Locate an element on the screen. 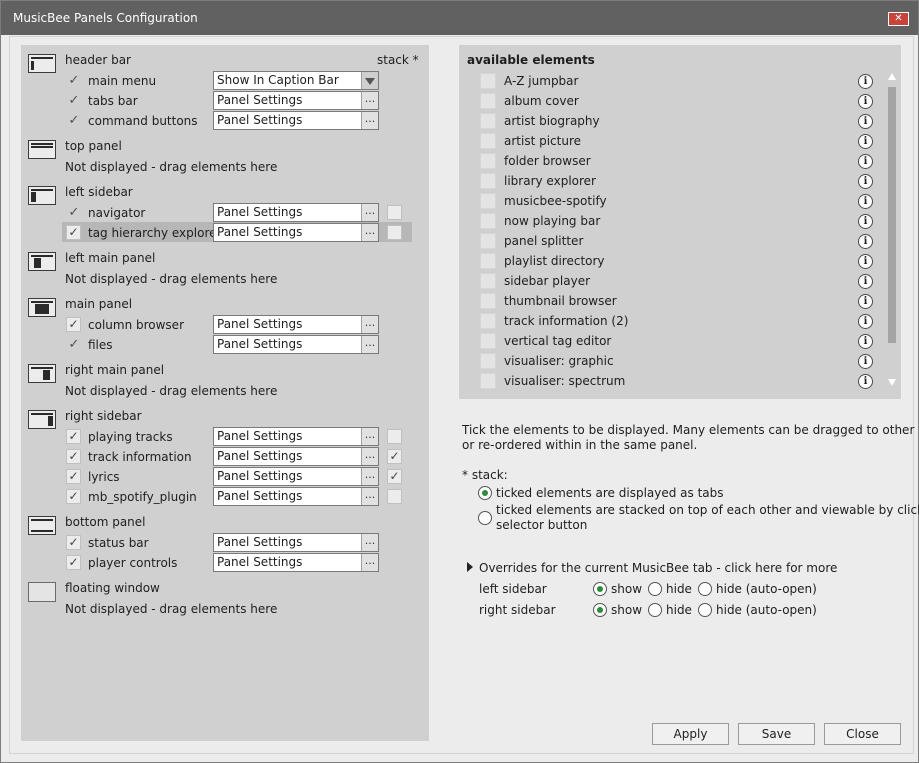 This screenshot has height=763, width=919. chevron-down-icon is located at coordinates (369, 80).